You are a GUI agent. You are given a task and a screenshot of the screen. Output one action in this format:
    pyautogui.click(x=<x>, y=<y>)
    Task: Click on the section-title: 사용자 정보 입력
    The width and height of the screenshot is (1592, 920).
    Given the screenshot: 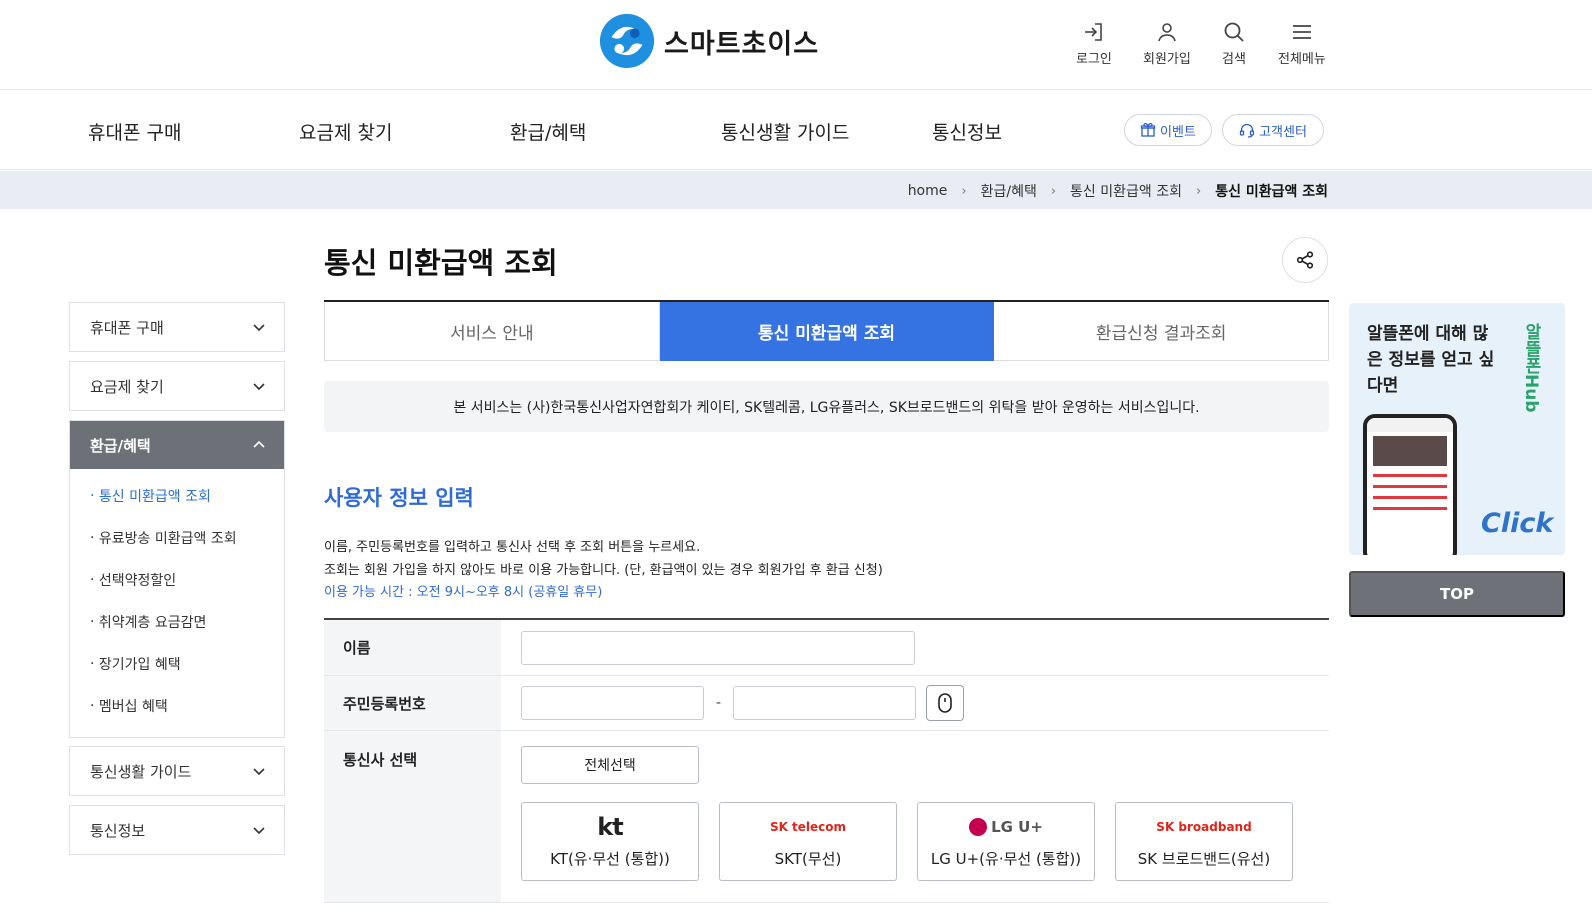 What is the action you would take?
    pyautogui.click(x=399, y=498)
    